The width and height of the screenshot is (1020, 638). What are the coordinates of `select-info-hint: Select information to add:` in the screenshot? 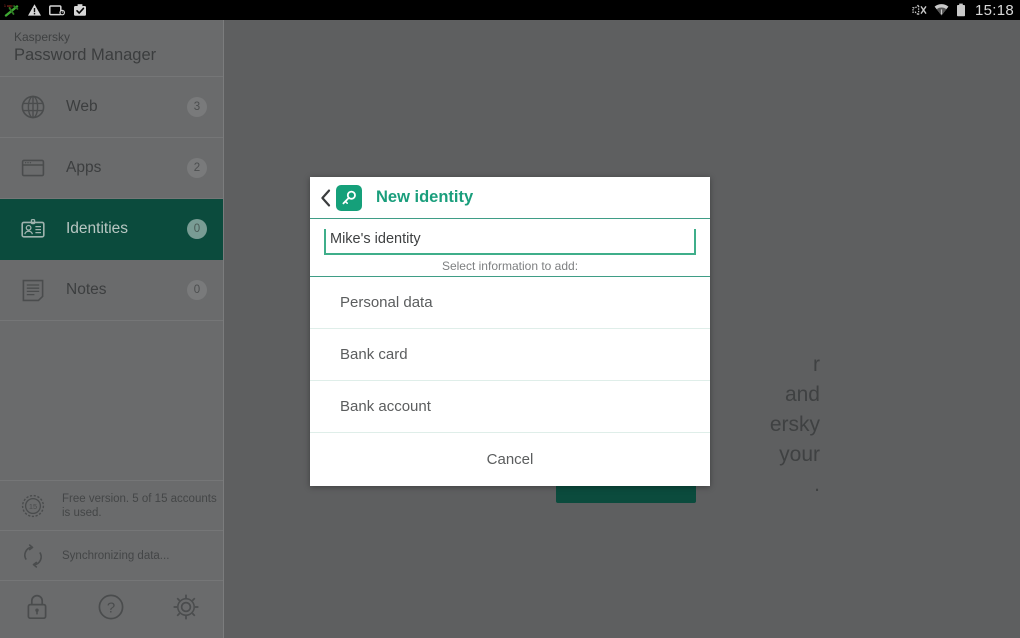 It's located at (510, 266).